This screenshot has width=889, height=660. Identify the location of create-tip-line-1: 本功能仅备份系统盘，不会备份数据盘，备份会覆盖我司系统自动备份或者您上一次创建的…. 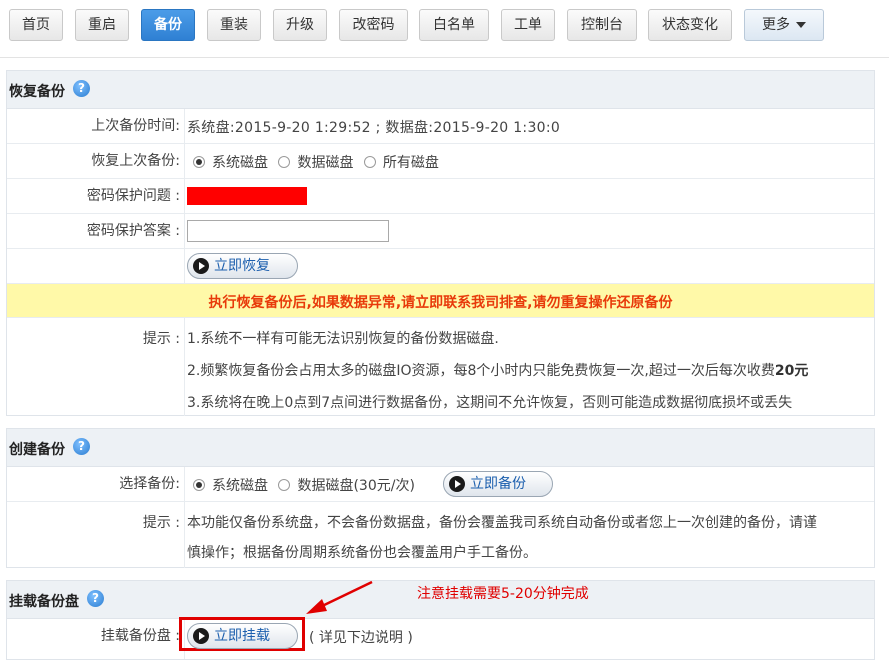
(502, 523).